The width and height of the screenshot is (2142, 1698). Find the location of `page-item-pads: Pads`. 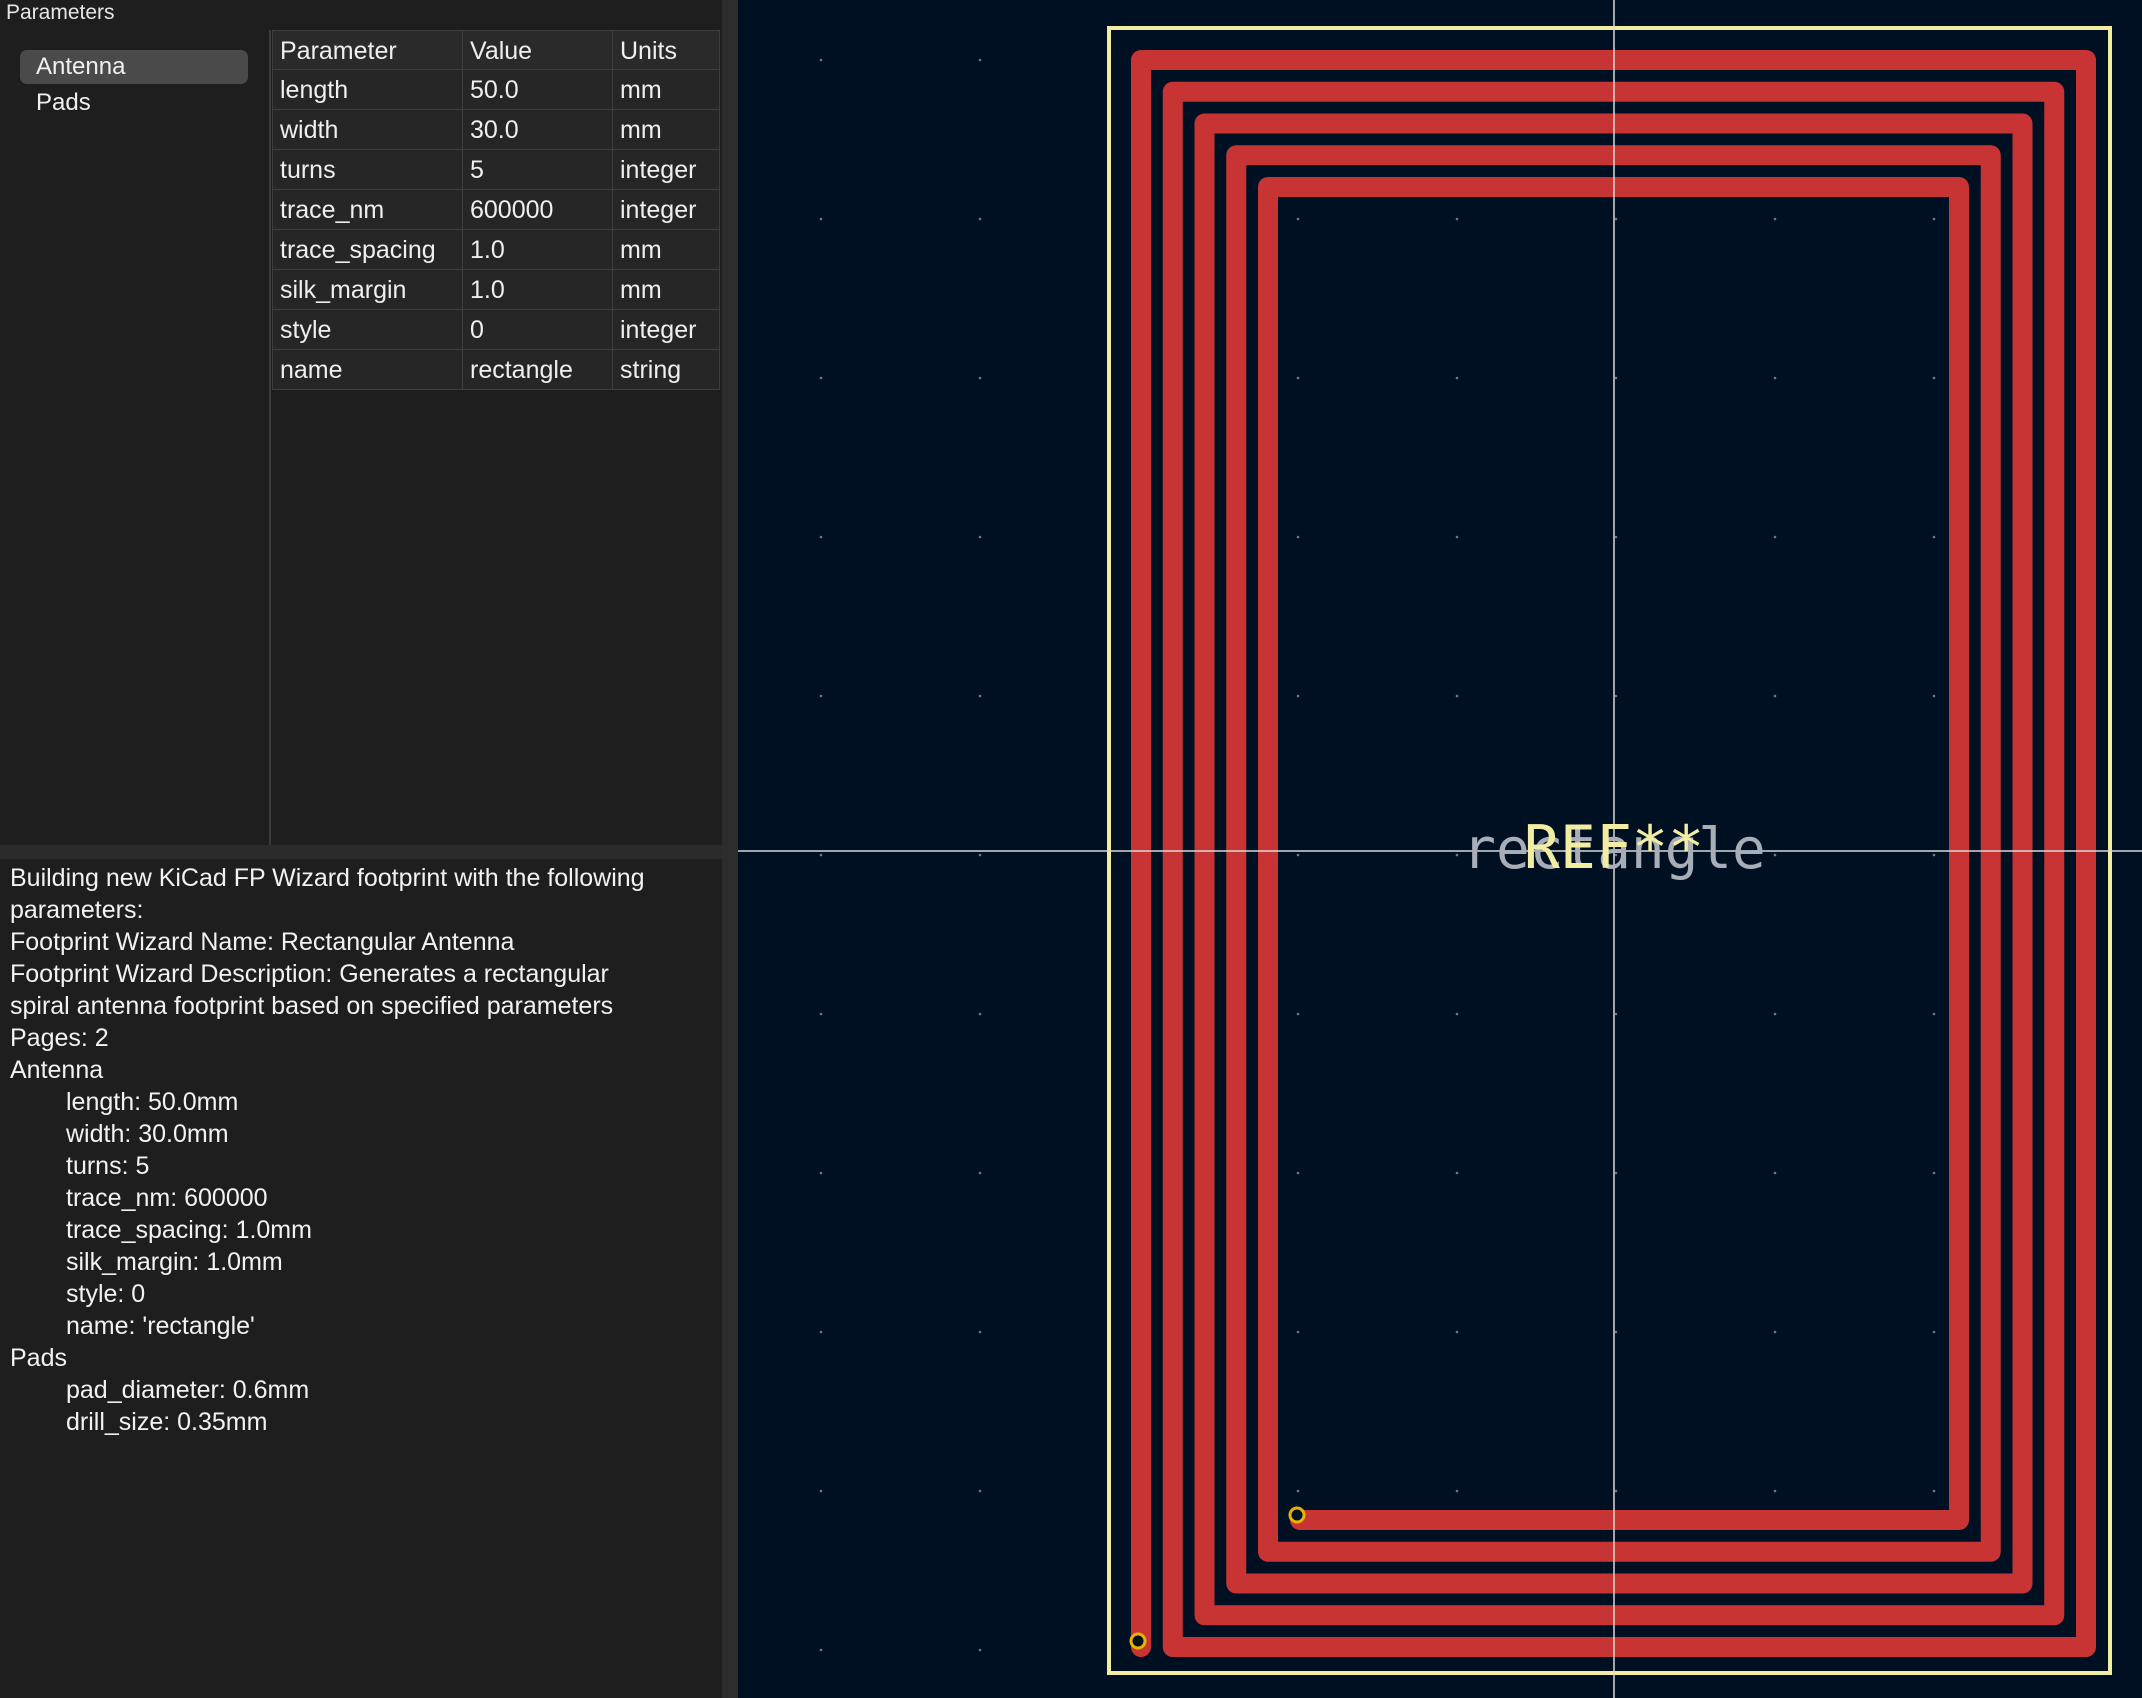

page-item-pads: Pads is located at coordinates (134, 103).